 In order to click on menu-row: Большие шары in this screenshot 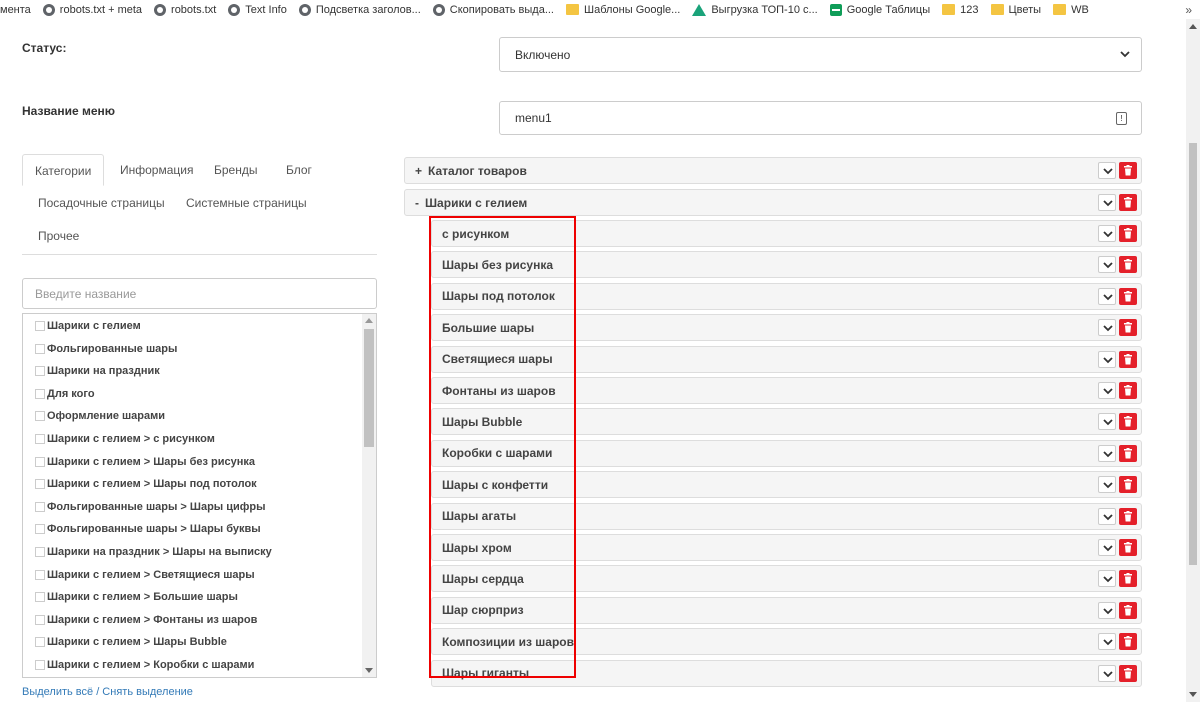, I will do `click(786, 328)`.